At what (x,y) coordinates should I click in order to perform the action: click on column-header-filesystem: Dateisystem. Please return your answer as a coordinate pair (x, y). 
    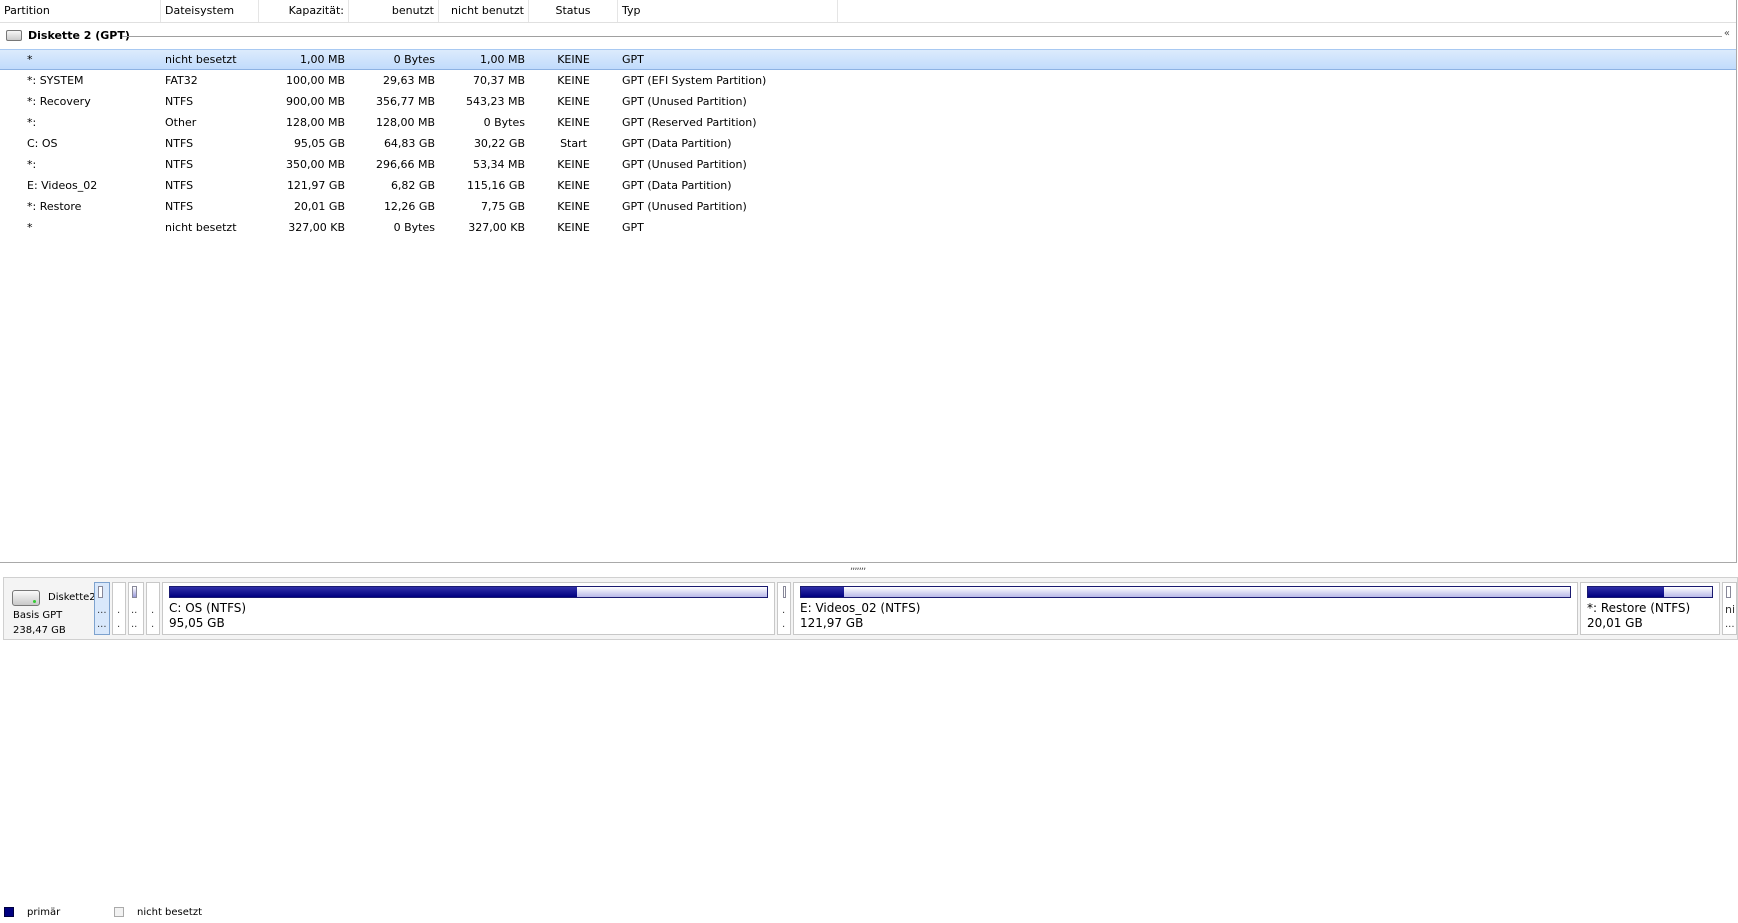
    Looking at the image, I should click on (210, 11).